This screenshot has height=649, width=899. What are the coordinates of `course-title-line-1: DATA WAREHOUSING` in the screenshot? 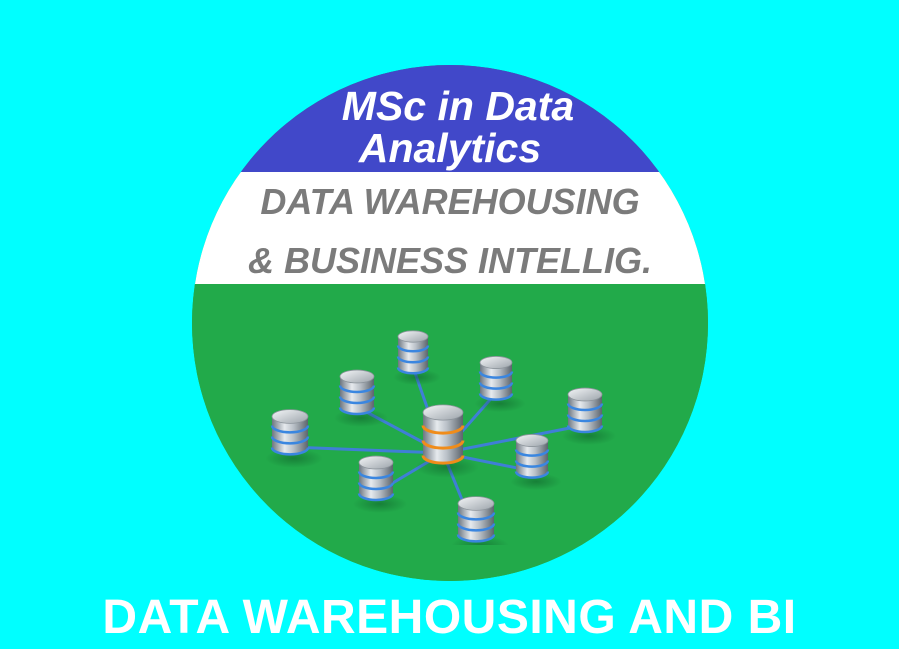 It's located at (450, 201).